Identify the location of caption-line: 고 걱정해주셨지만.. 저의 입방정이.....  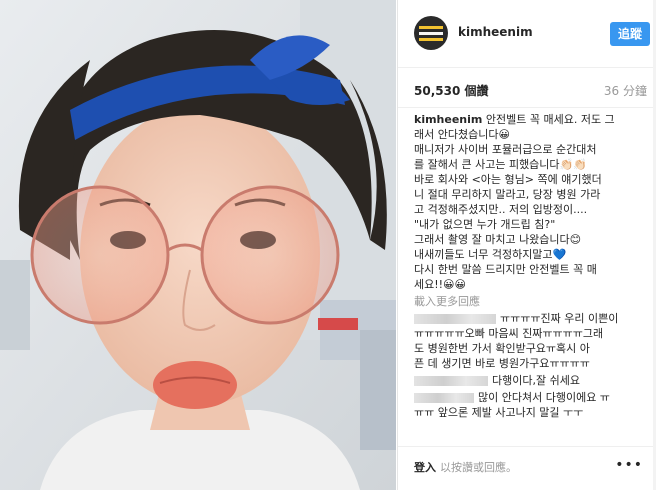
(501, 209).